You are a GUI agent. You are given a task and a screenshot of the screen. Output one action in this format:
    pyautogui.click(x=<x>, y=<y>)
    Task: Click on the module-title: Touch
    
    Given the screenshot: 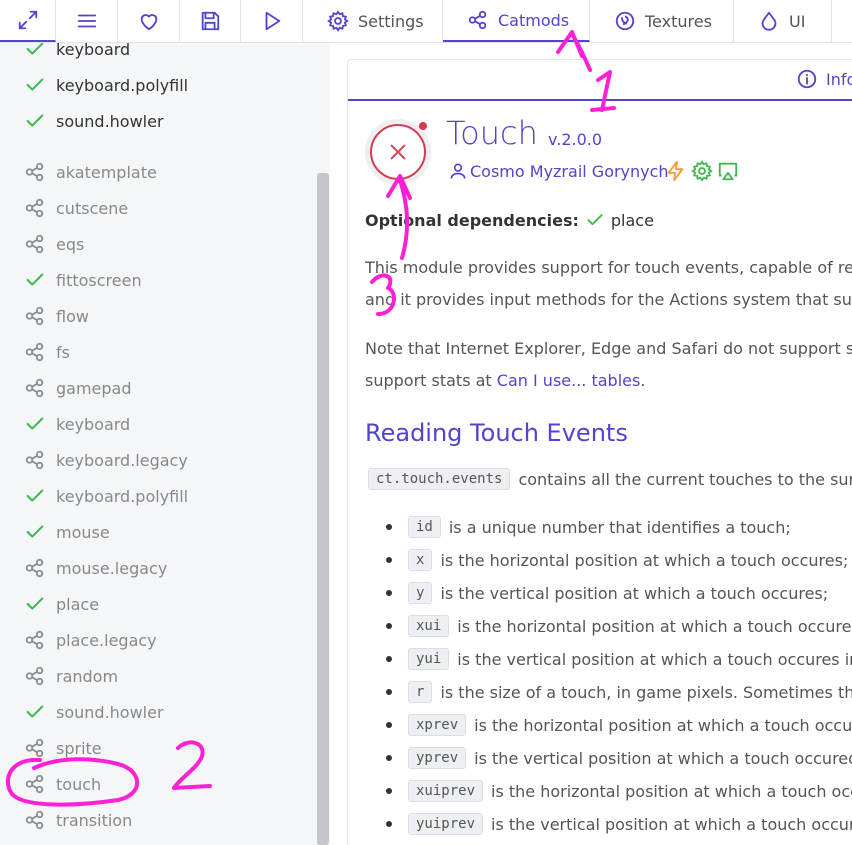 What is the action you would take?
    pyautogui.click(x=492, y=133)
    